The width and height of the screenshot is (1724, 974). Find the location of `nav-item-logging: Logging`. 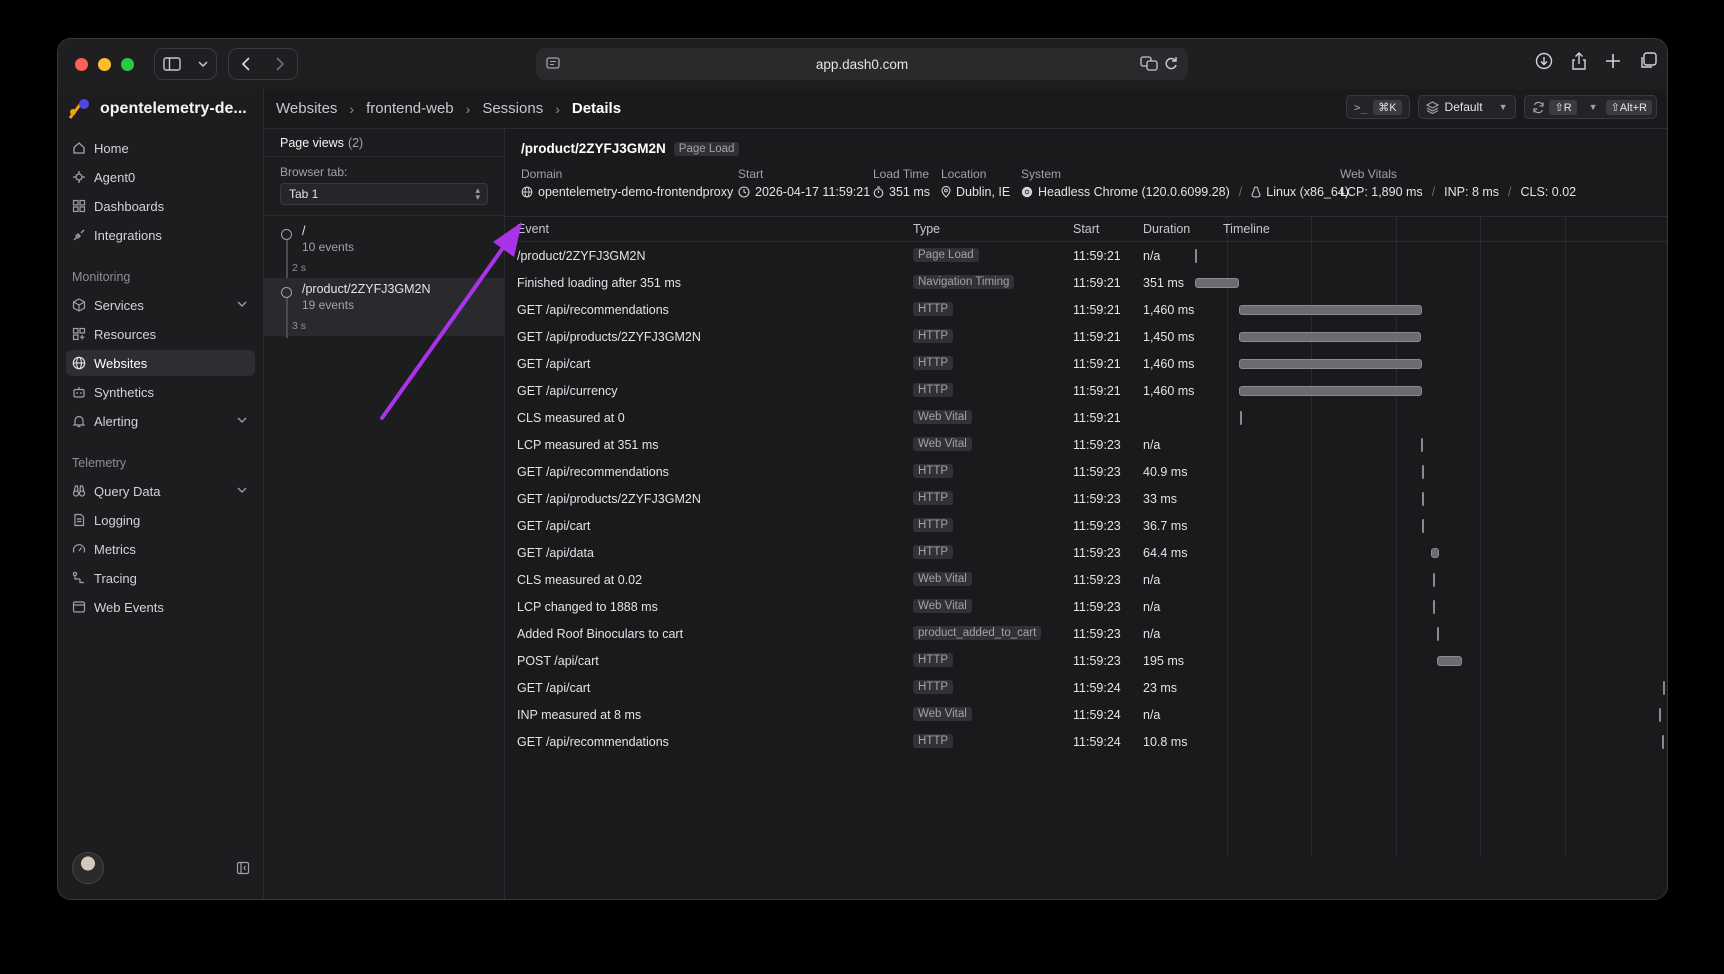

nav-item-logging: Logging is located at coordinates (160, 520).